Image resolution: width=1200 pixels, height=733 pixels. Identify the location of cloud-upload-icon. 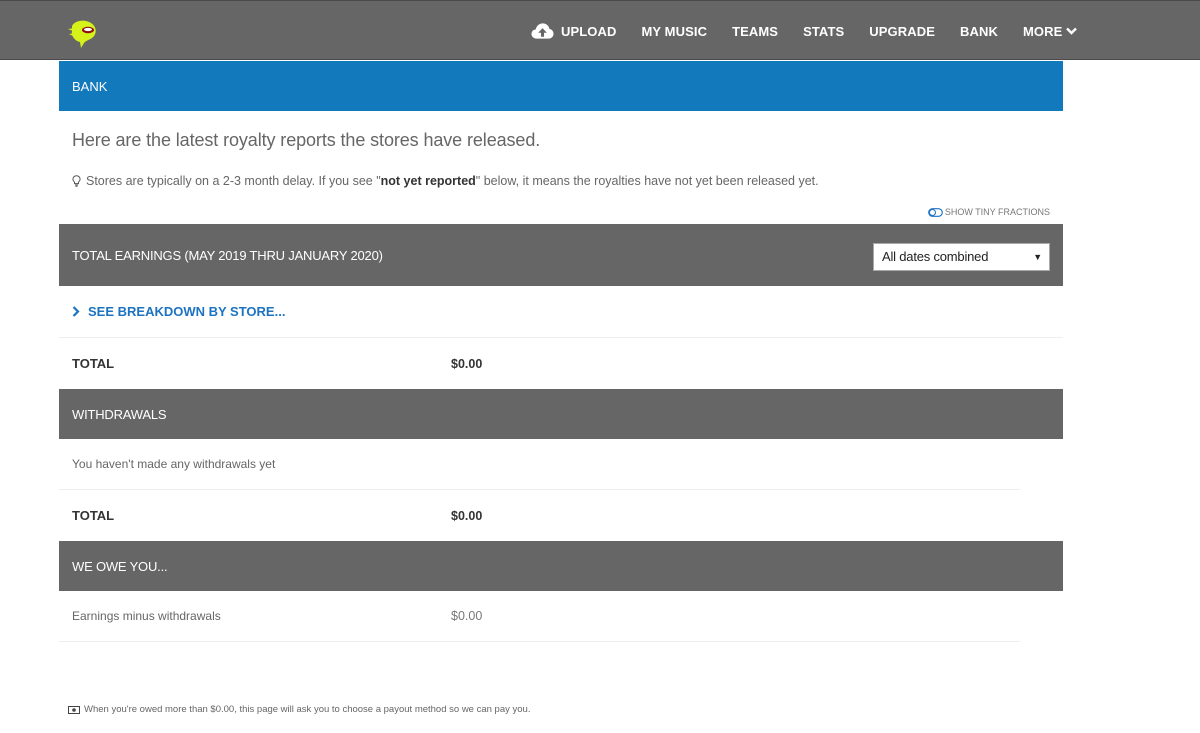
(542, 31).